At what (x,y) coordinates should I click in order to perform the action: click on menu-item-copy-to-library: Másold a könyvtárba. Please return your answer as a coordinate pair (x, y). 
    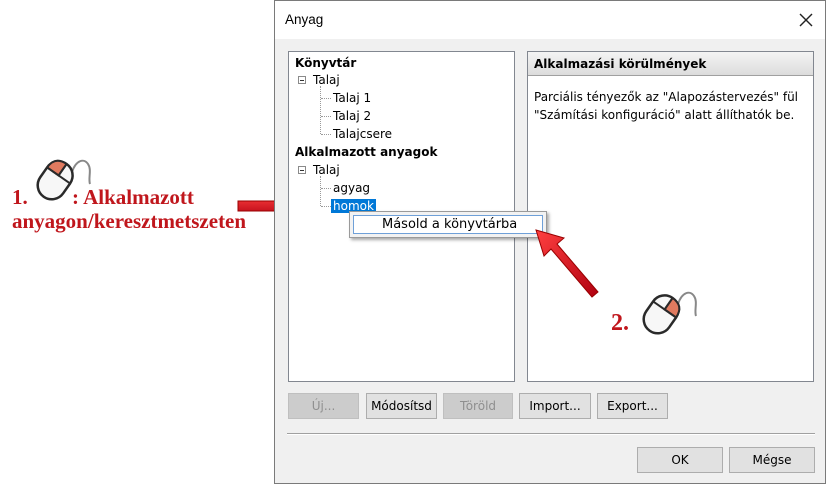
    Looking at the image, I should click on (448, 224).